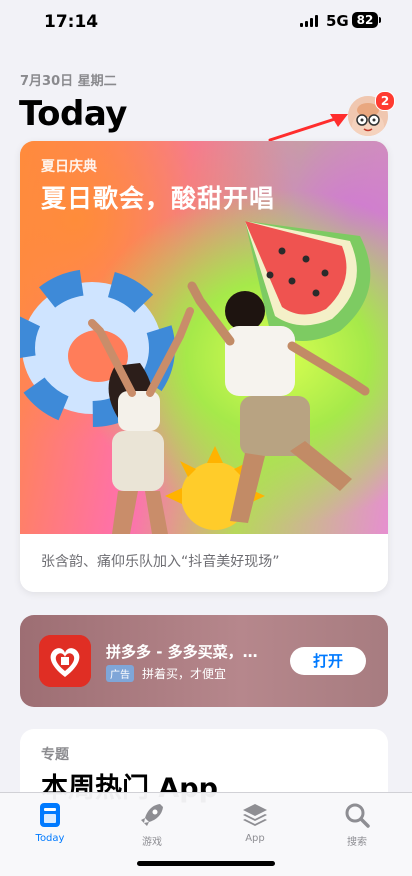 The width and height of the screenshot is (412, 876). Describe the element at coordinates (120, 673) in the screenshot. I see `ad-label-badge: 广告` at that location.